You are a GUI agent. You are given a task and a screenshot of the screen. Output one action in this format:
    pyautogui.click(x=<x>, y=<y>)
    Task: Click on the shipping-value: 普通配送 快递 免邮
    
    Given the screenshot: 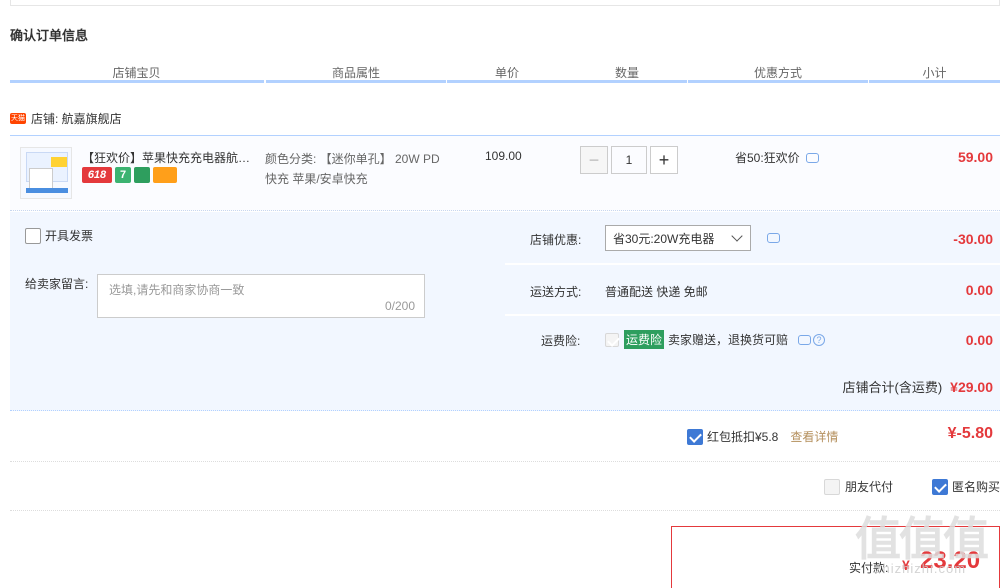 What is the action you would take?
    pyautogui.click(x=656, y=292)
    